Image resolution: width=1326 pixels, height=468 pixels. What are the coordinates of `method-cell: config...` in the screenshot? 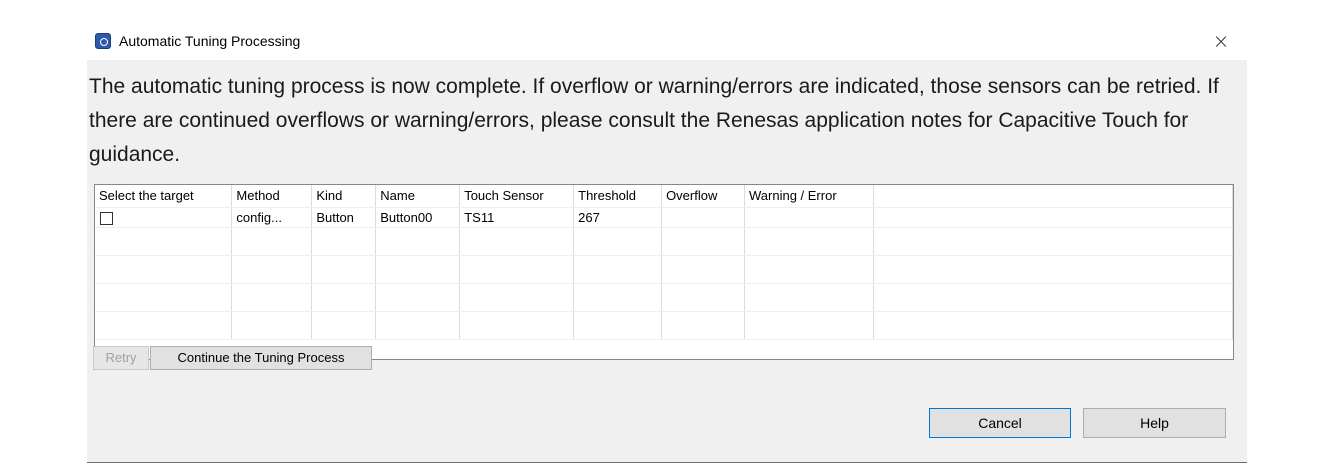 It's located at (272, 217).